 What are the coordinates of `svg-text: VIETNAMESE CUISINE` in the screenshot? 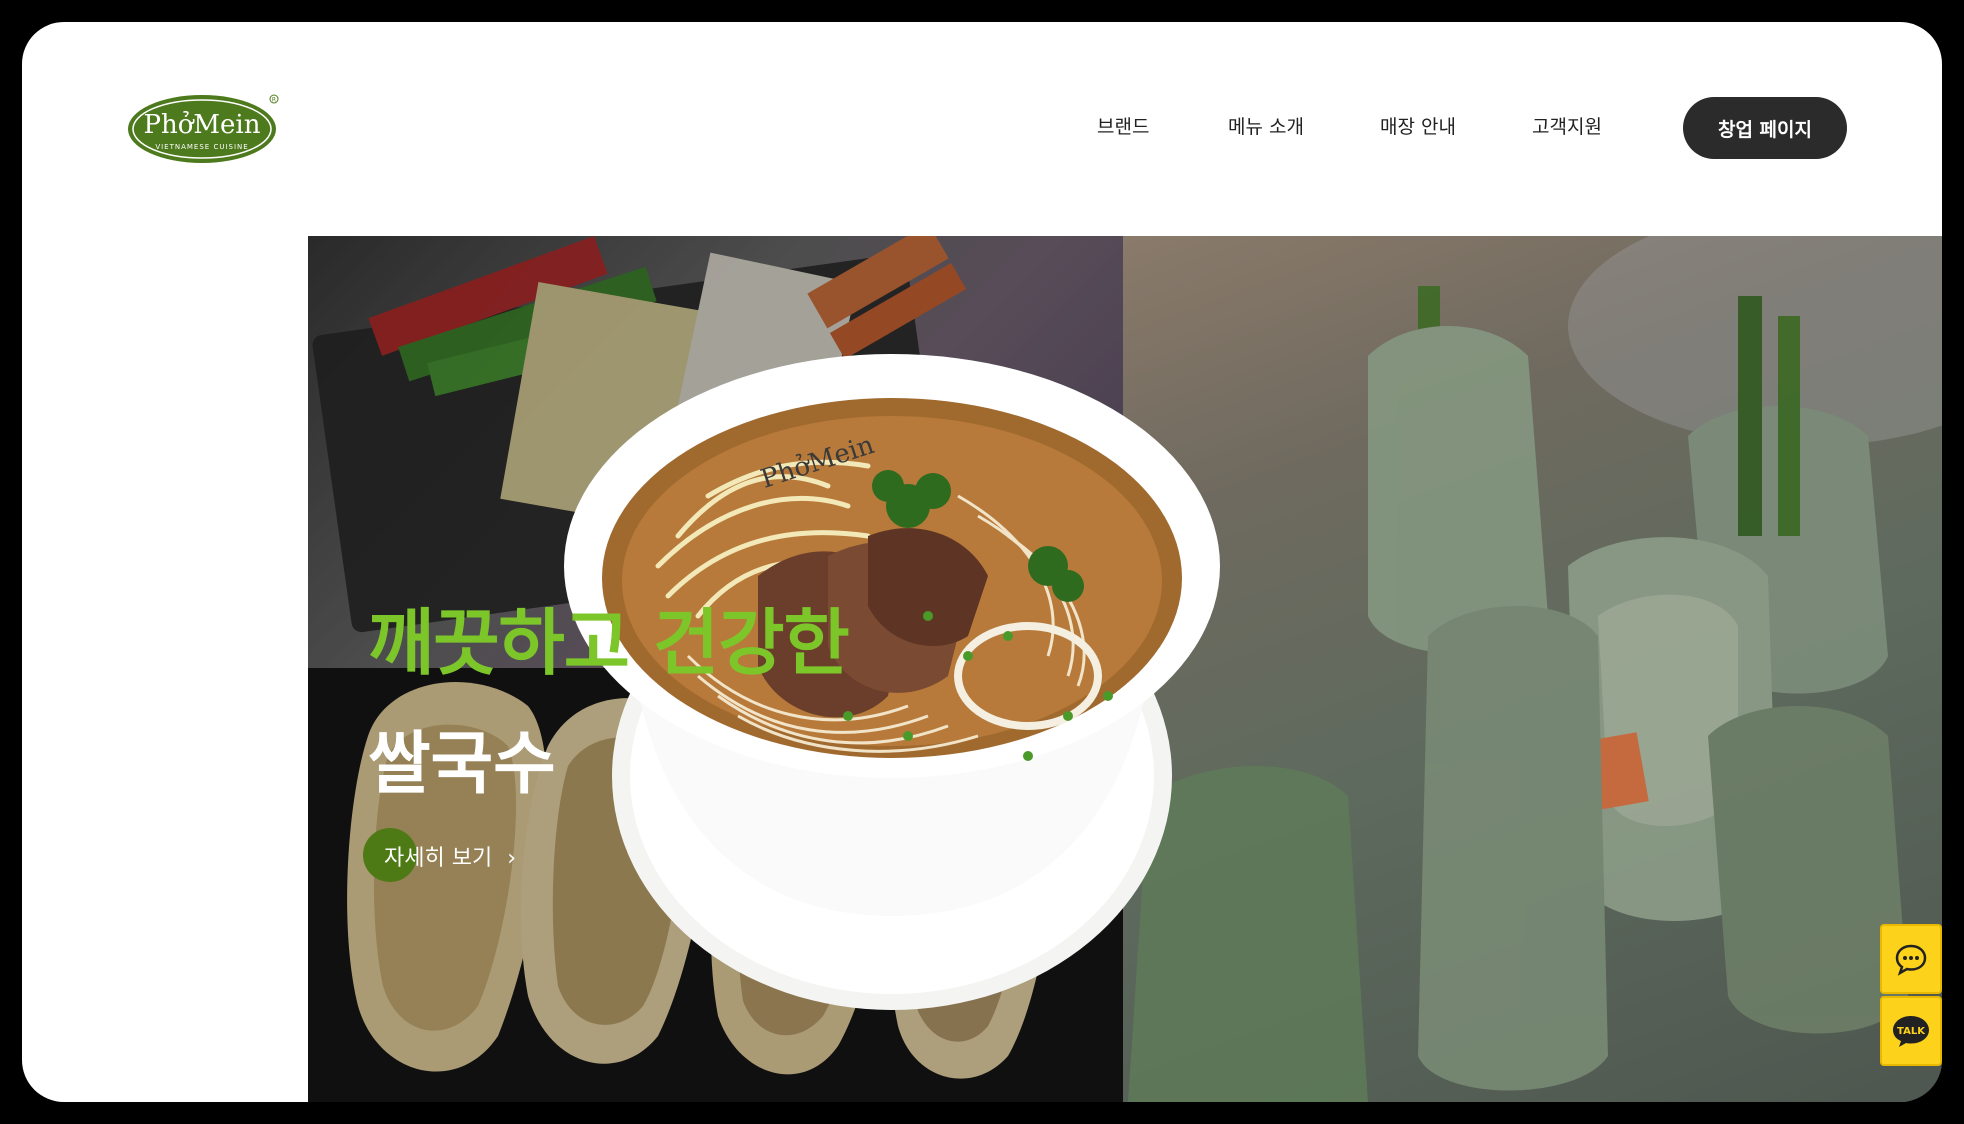 It's located at (201, 147).